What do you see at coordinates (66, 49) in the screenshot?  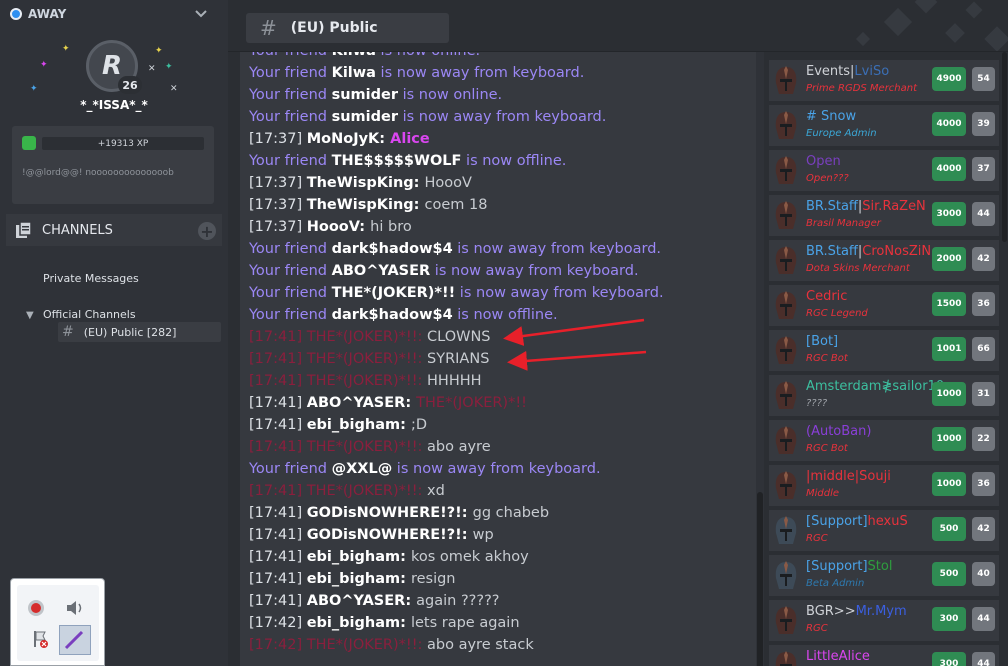 I see `sparkle-icon: ✦` at bounding box center [66, 49].